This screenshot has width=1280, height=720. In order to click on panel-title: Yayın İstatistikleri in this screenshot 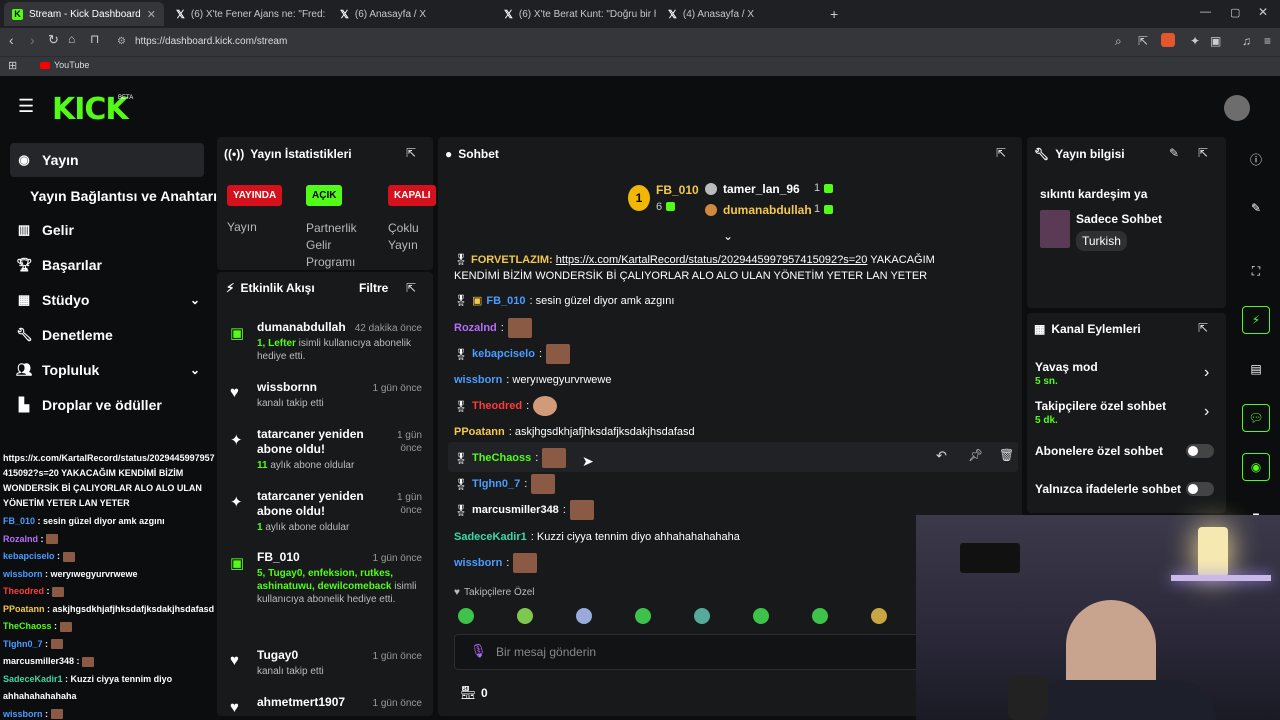, I will do `click(301, 154)`.